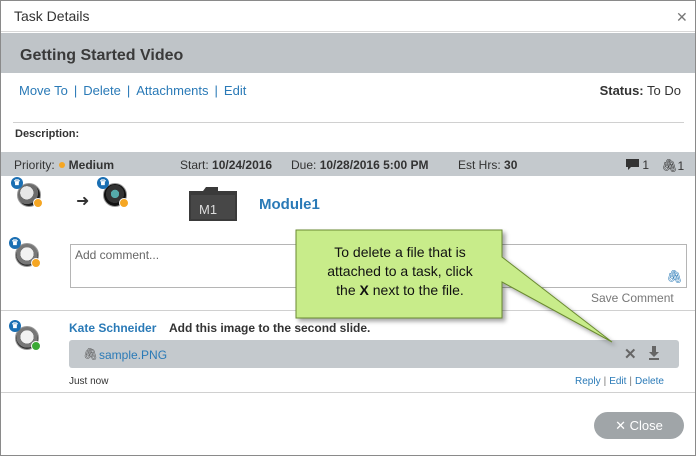 The image size is (696, 456). I want to click on task-status: Status: To Do, so click(640, 90).